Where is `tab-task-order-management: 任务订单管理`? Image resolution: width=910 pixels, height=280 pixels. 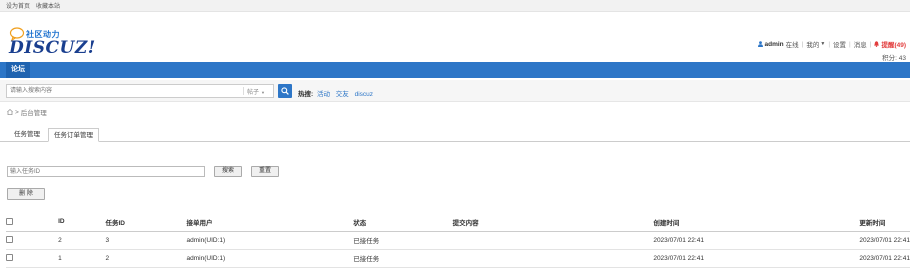
tab-task-order-management: 任务订单管理 is located at coordinates (73, 135).